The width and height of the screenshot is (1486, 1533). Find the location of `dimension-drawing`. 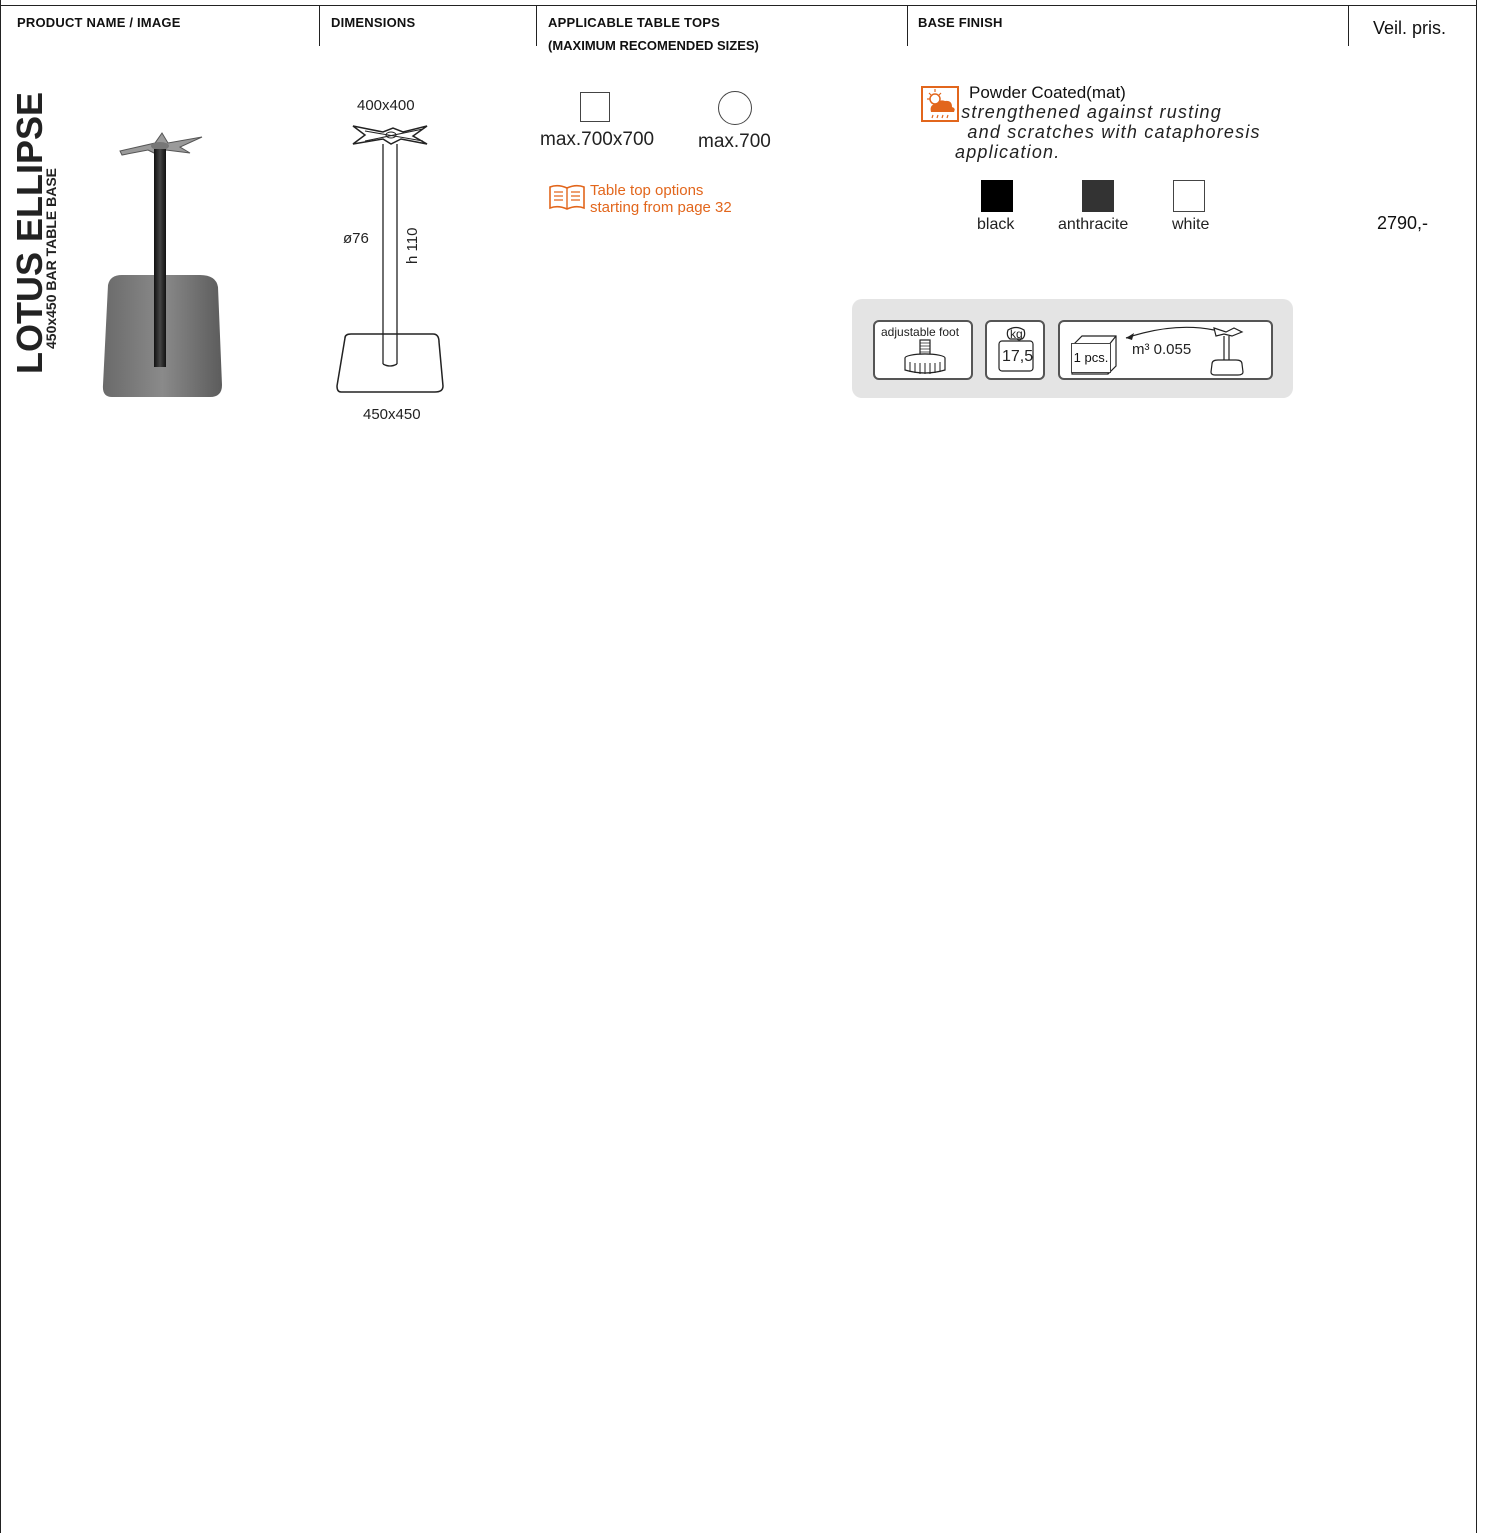

dimension-drawing is located at coordinates (390, 259).